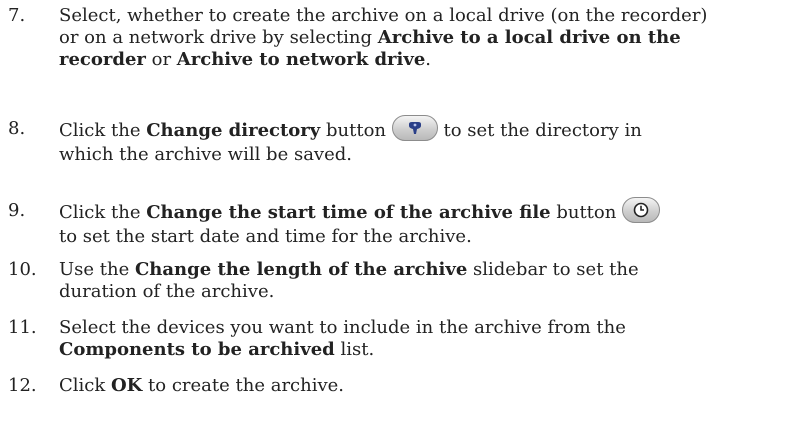 The image size is (792, 433). Describe the element at coordinates (233, 130) in the screenshot. I see `button-name: Change directory` at that location.